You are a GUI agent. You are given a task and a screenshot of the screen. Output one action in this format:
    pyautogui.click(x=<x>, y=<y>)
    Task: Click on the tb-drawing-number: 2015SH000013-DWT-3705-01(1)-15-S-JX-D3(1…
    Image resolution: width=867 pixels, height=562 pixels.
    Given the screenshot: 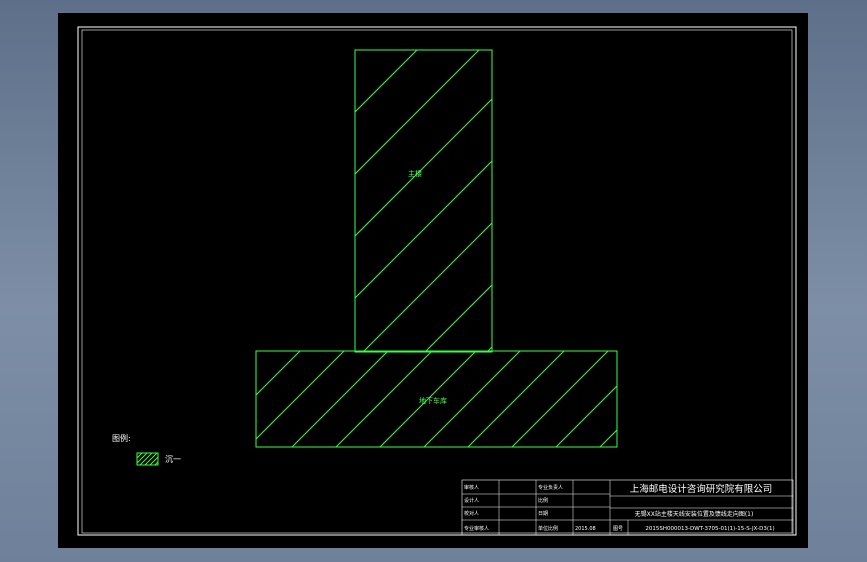 What is the action you would take?
    pyautogui.click(x=709, y=529)
    